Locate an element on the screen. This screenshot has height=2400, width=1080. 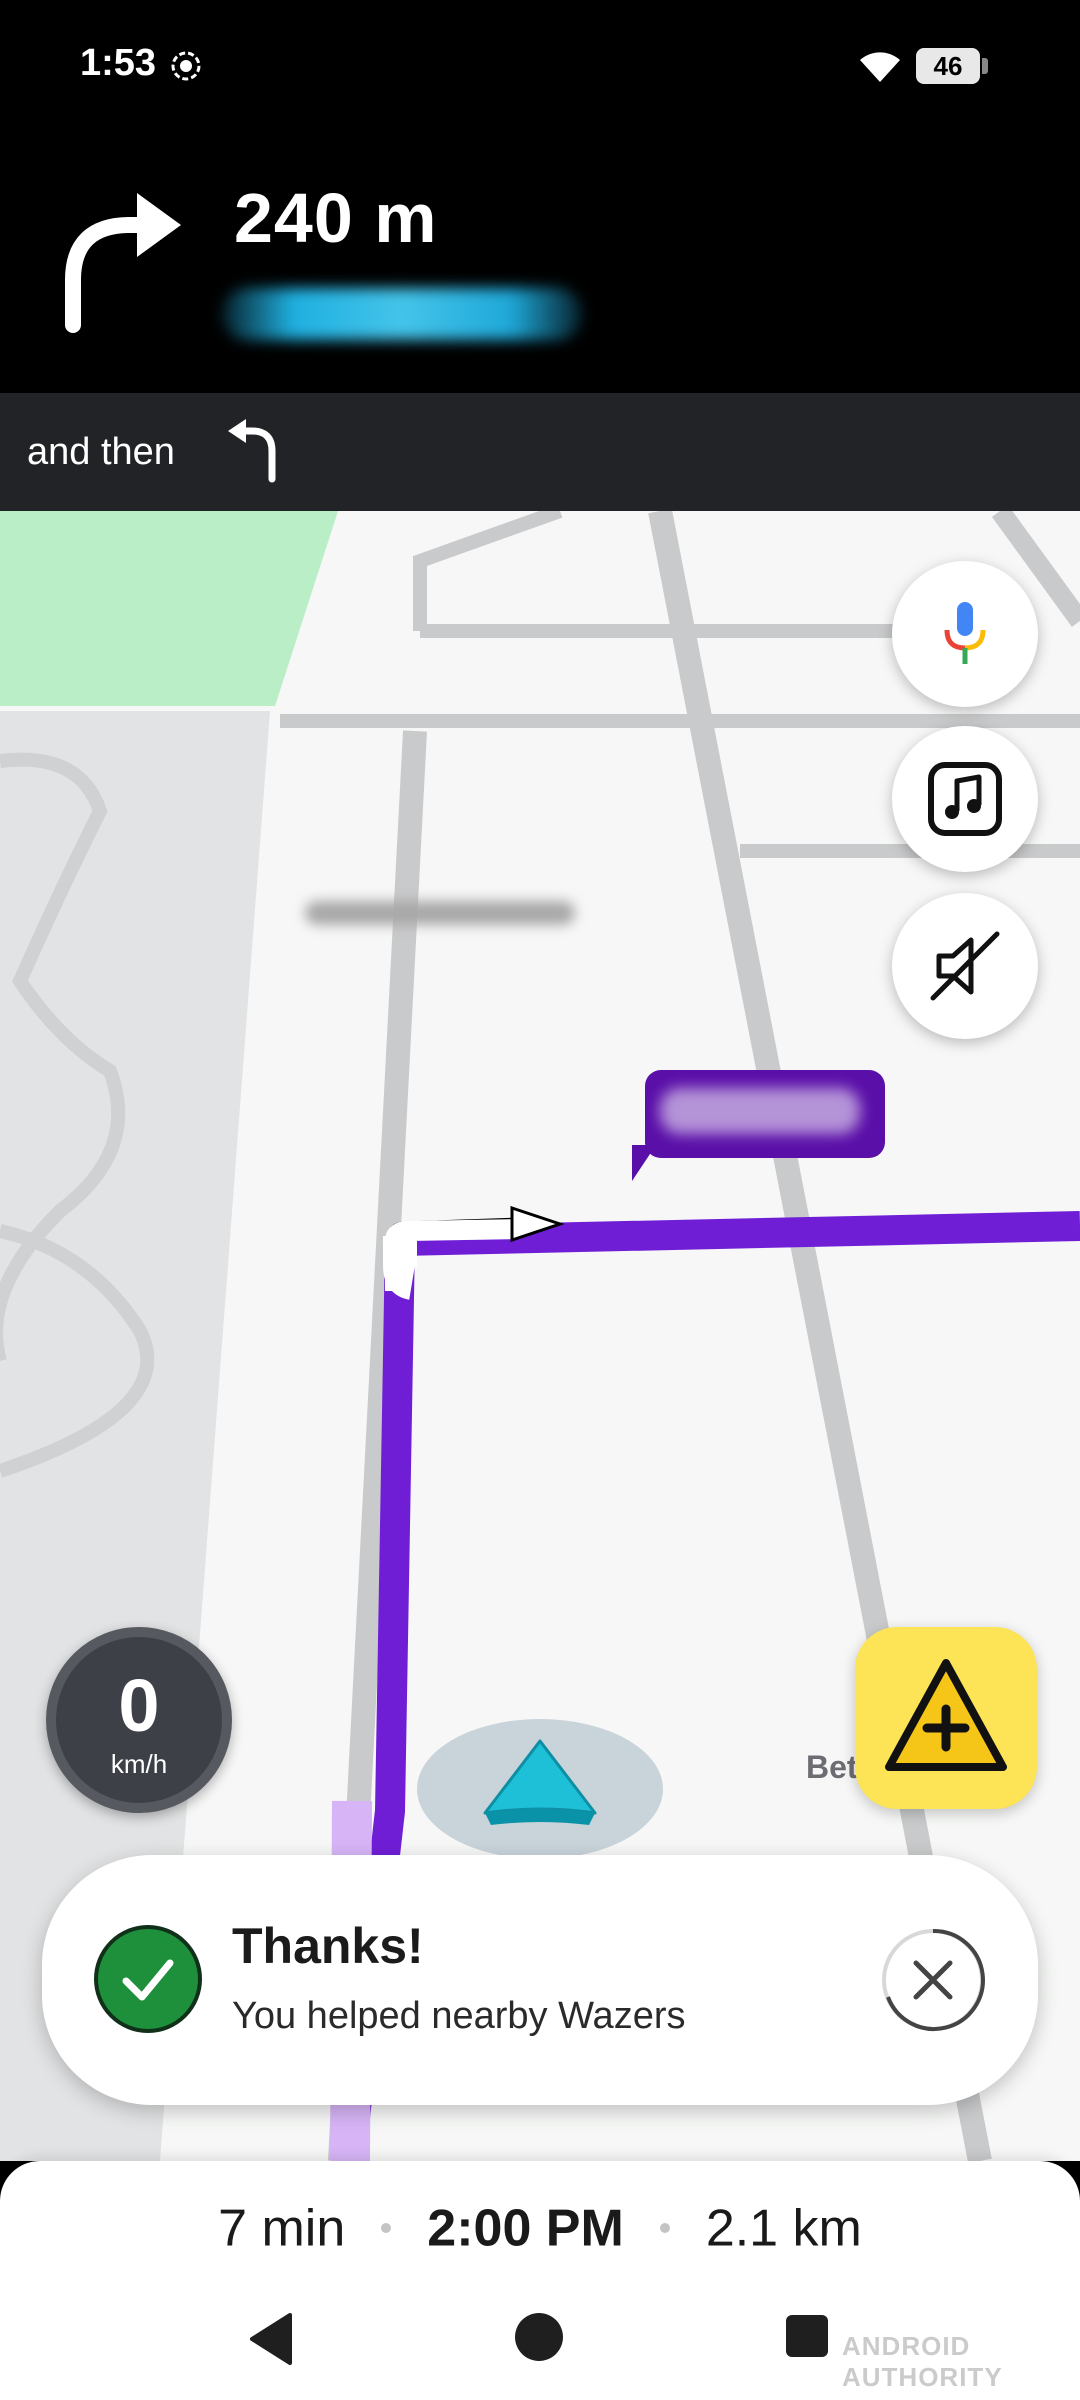
route-bubble is located at coordinates (765, 1114).